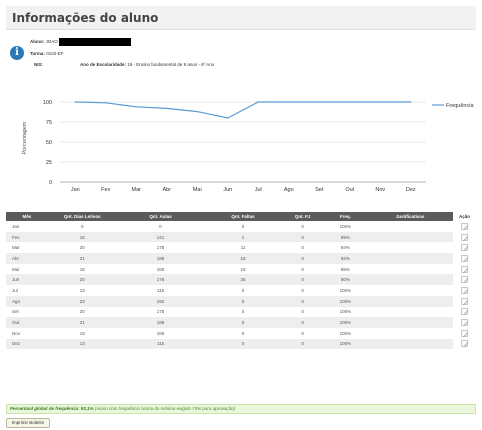 Image resolution: width=482 pixels, height=430 pixels. Describe the element at coordinates (410, 216) in the screenshot. I see `column-header: Justificativas` at that location.